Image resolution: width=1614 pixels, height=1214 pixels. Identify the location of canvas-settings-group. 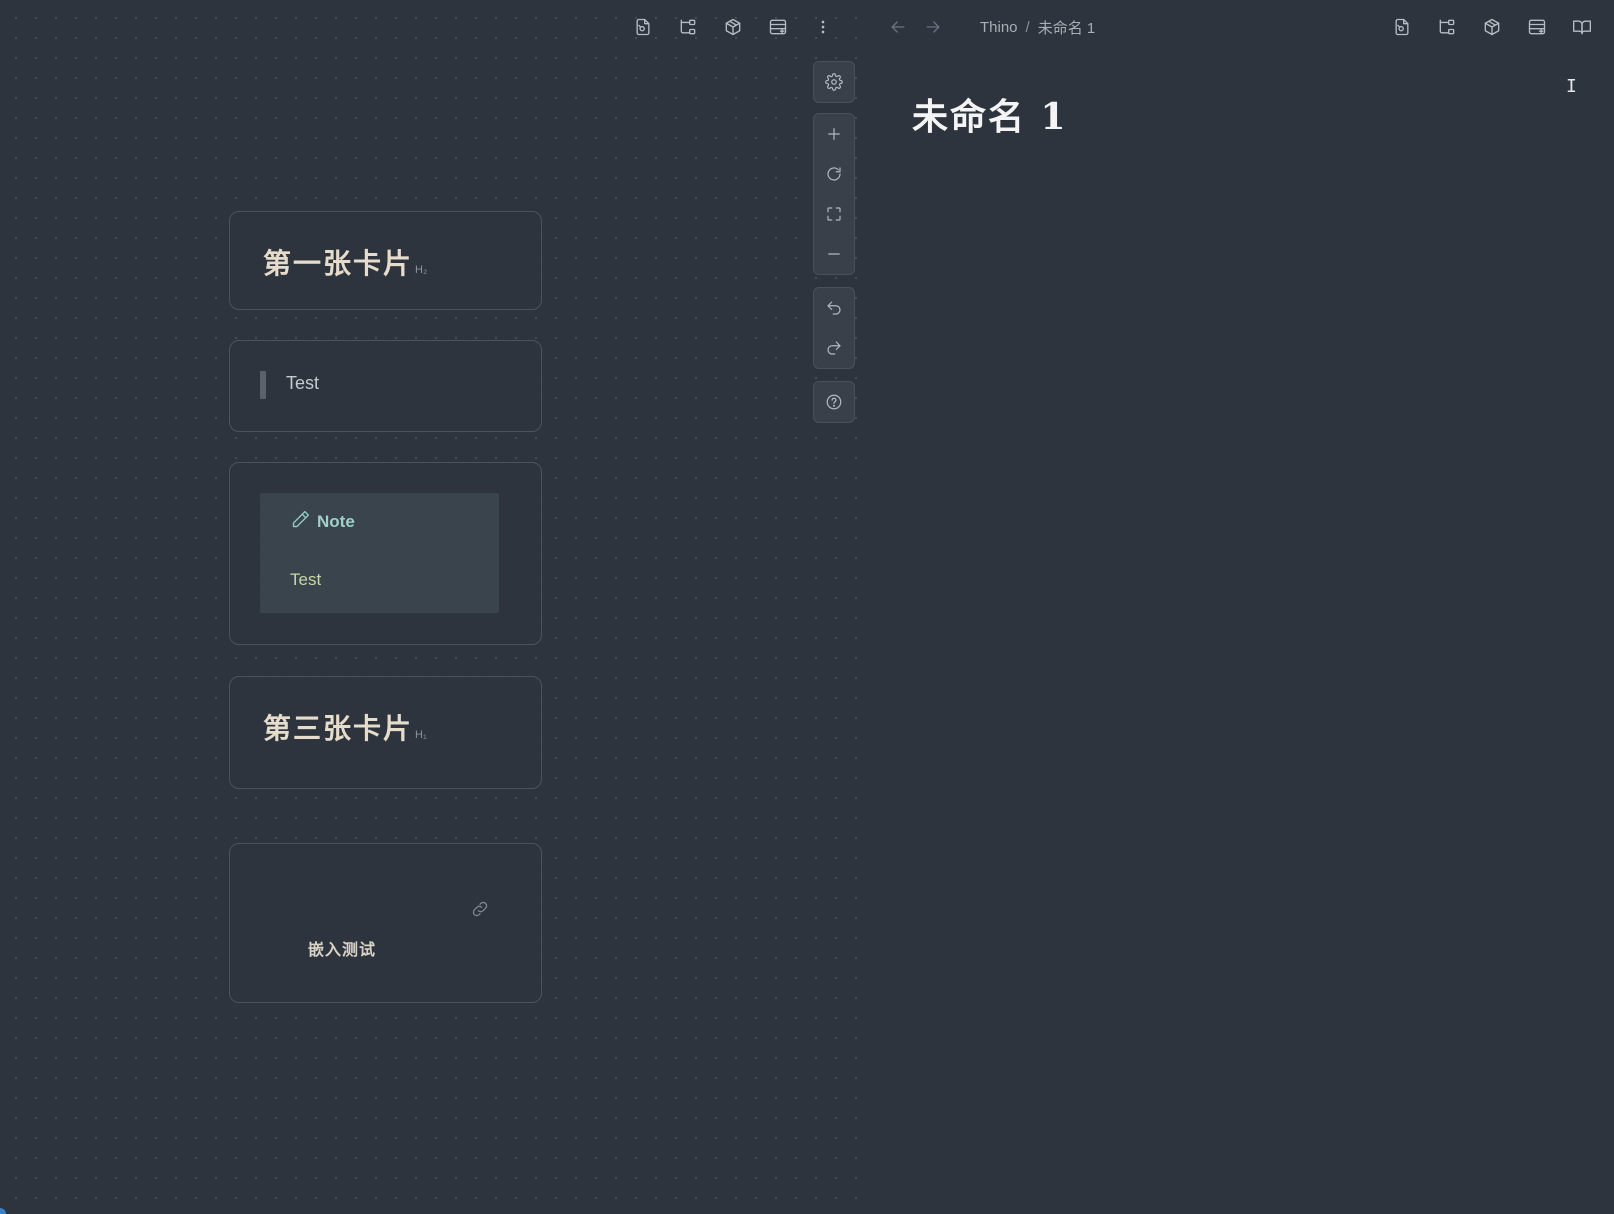
(834, 82).